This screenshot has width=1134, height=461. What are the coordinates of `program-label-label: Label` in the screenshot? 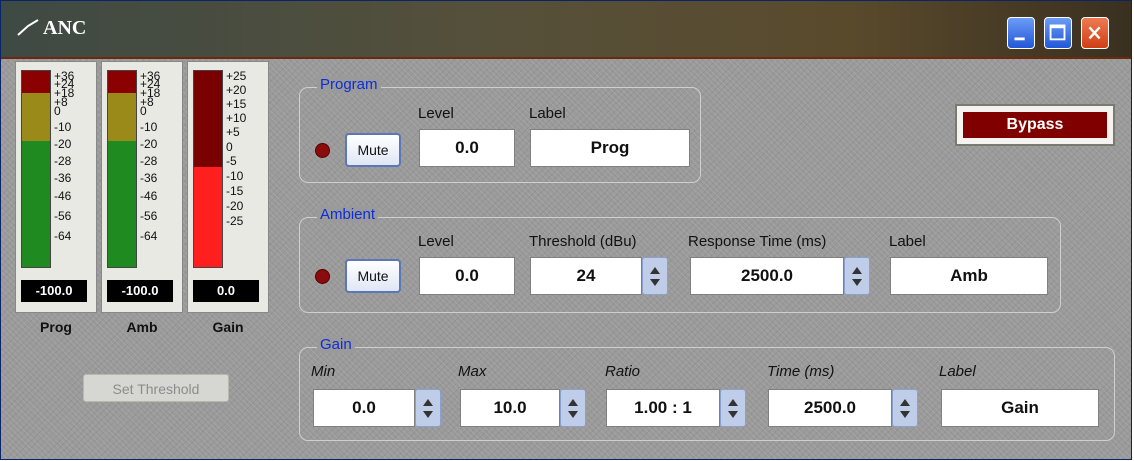 It's located at (547, 113).